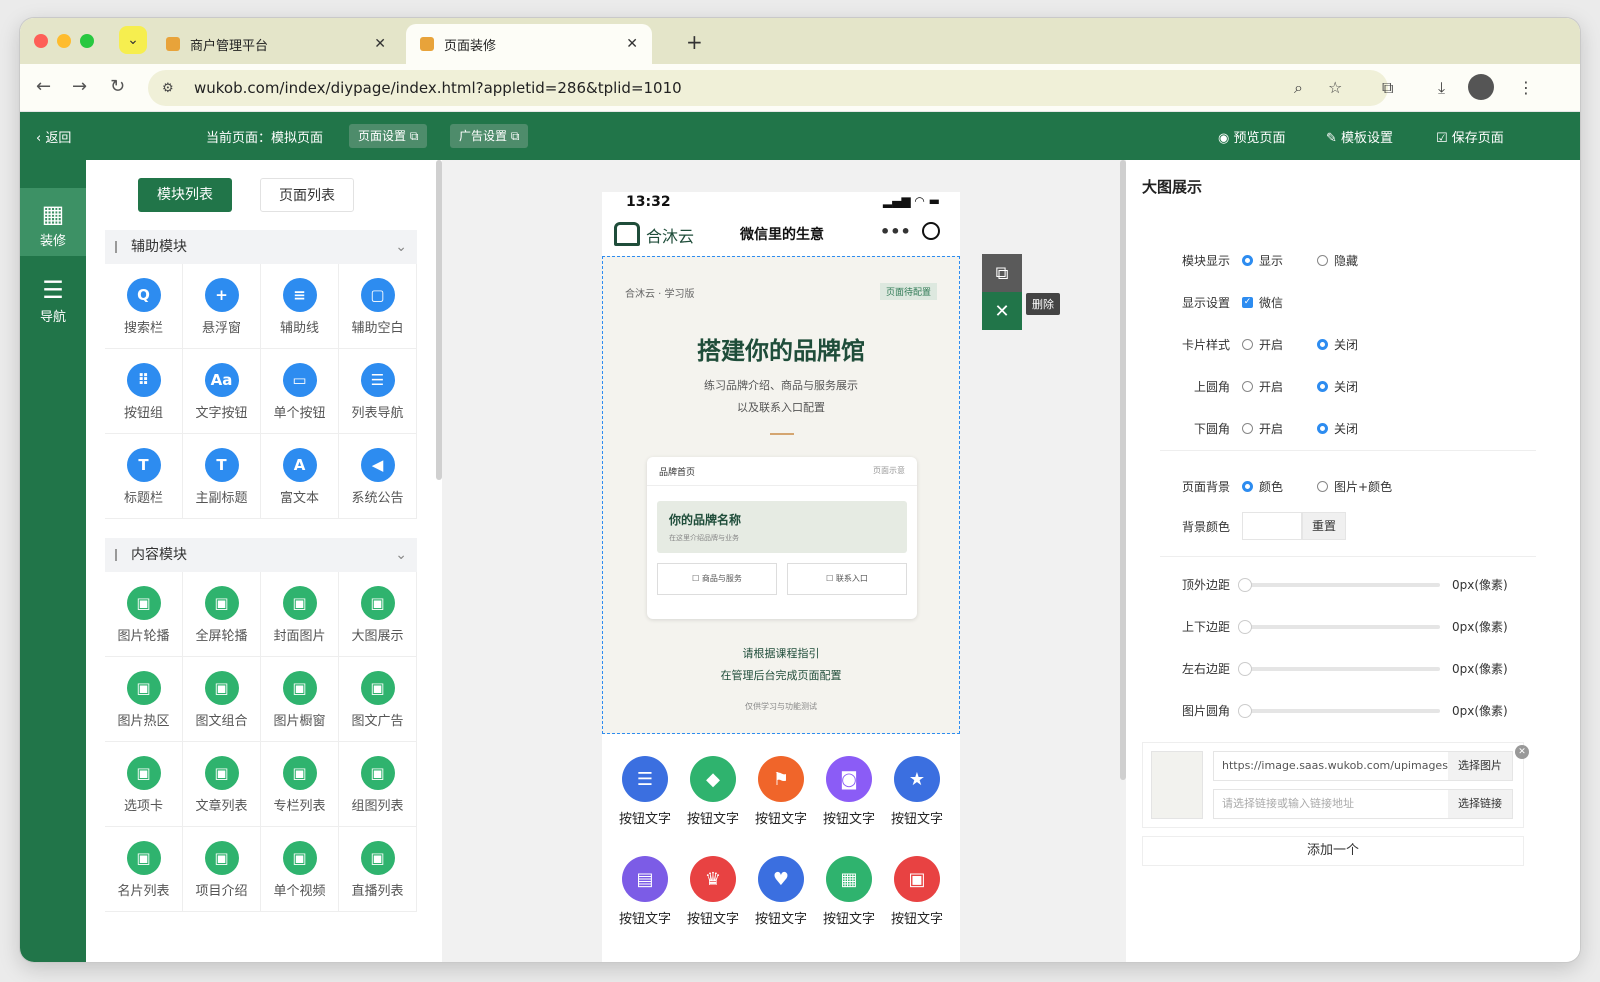 The image size is (1600, 982). Describe the element at coordinates (378, 614) in the screenshot. I see `module-item: ▣ 大图展示` at that location.